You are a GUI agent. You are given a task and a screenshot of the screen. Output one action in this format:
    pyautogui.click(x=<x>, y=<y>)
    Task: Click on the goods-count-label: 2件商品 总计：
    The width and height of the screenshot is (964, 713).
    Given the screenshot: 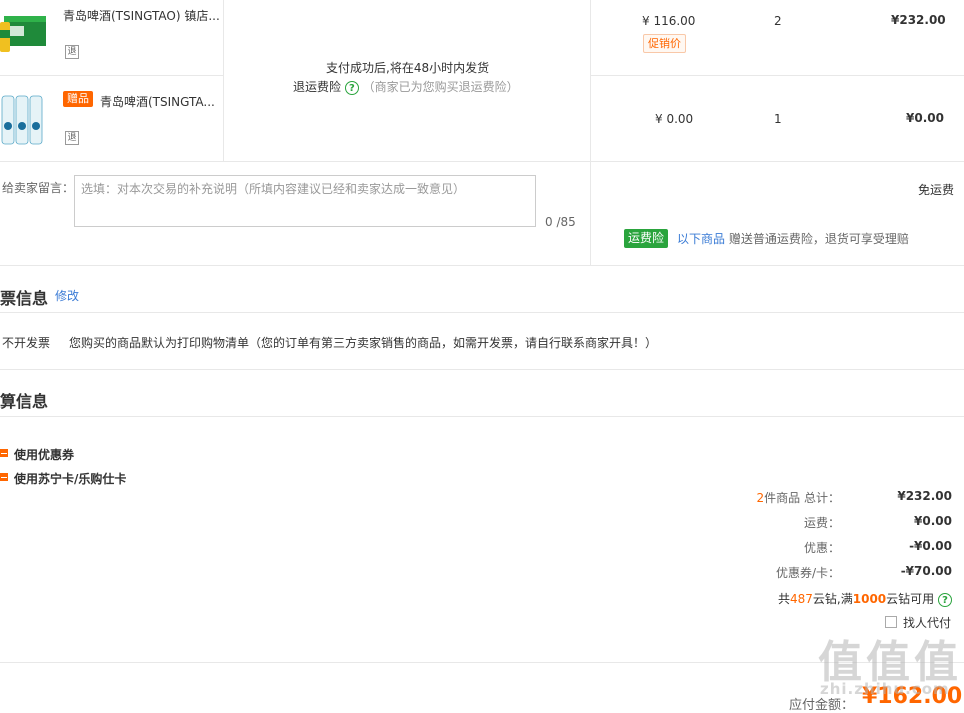 What is the action you would take?
    pyautogui.click(x=798, y=497)
    